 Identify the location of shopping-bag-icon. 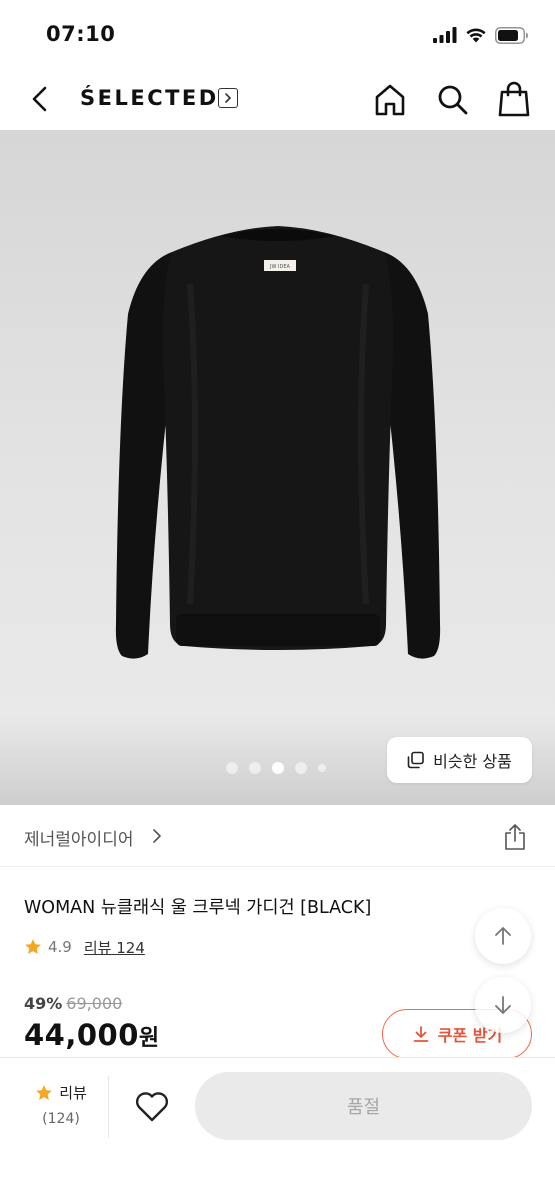
(514, 99).